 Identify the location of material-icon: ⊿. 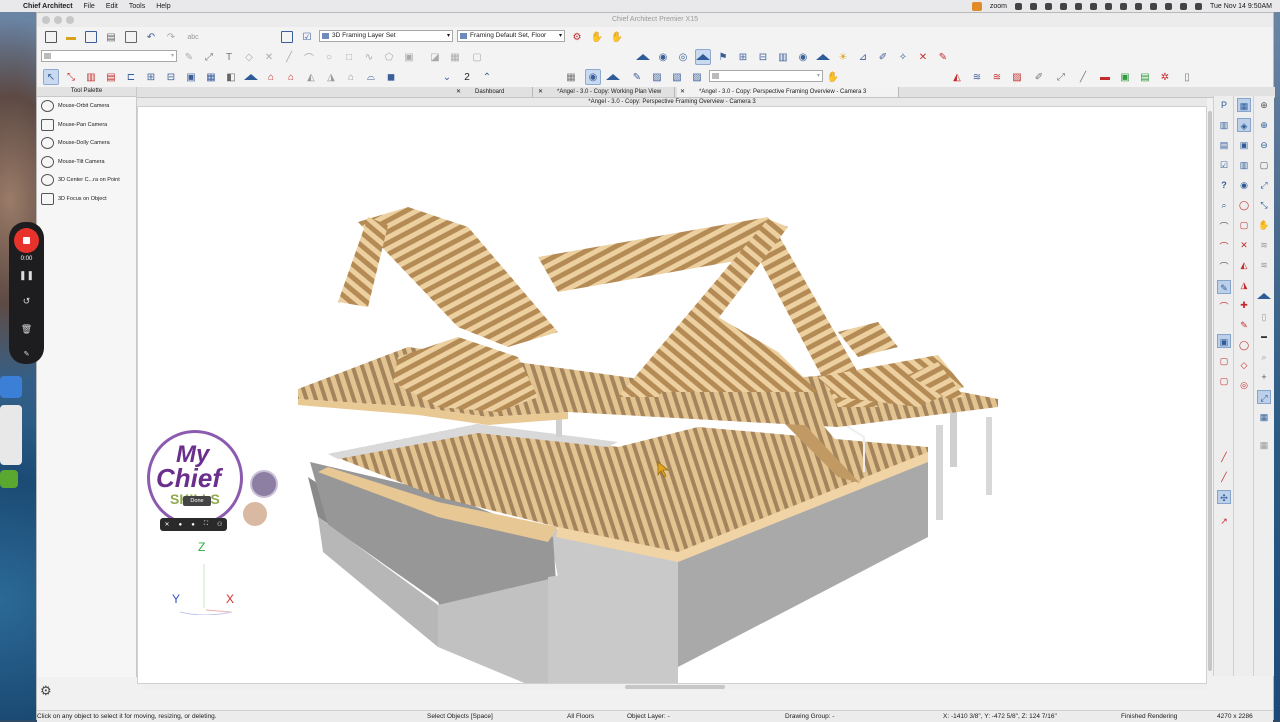
(863, 57).